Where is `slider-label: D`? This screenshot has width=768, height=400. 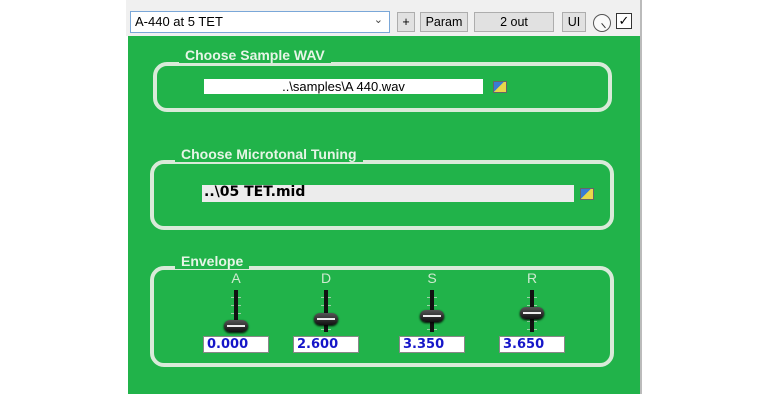
slider-label: D is located at coordinates (326, 278).